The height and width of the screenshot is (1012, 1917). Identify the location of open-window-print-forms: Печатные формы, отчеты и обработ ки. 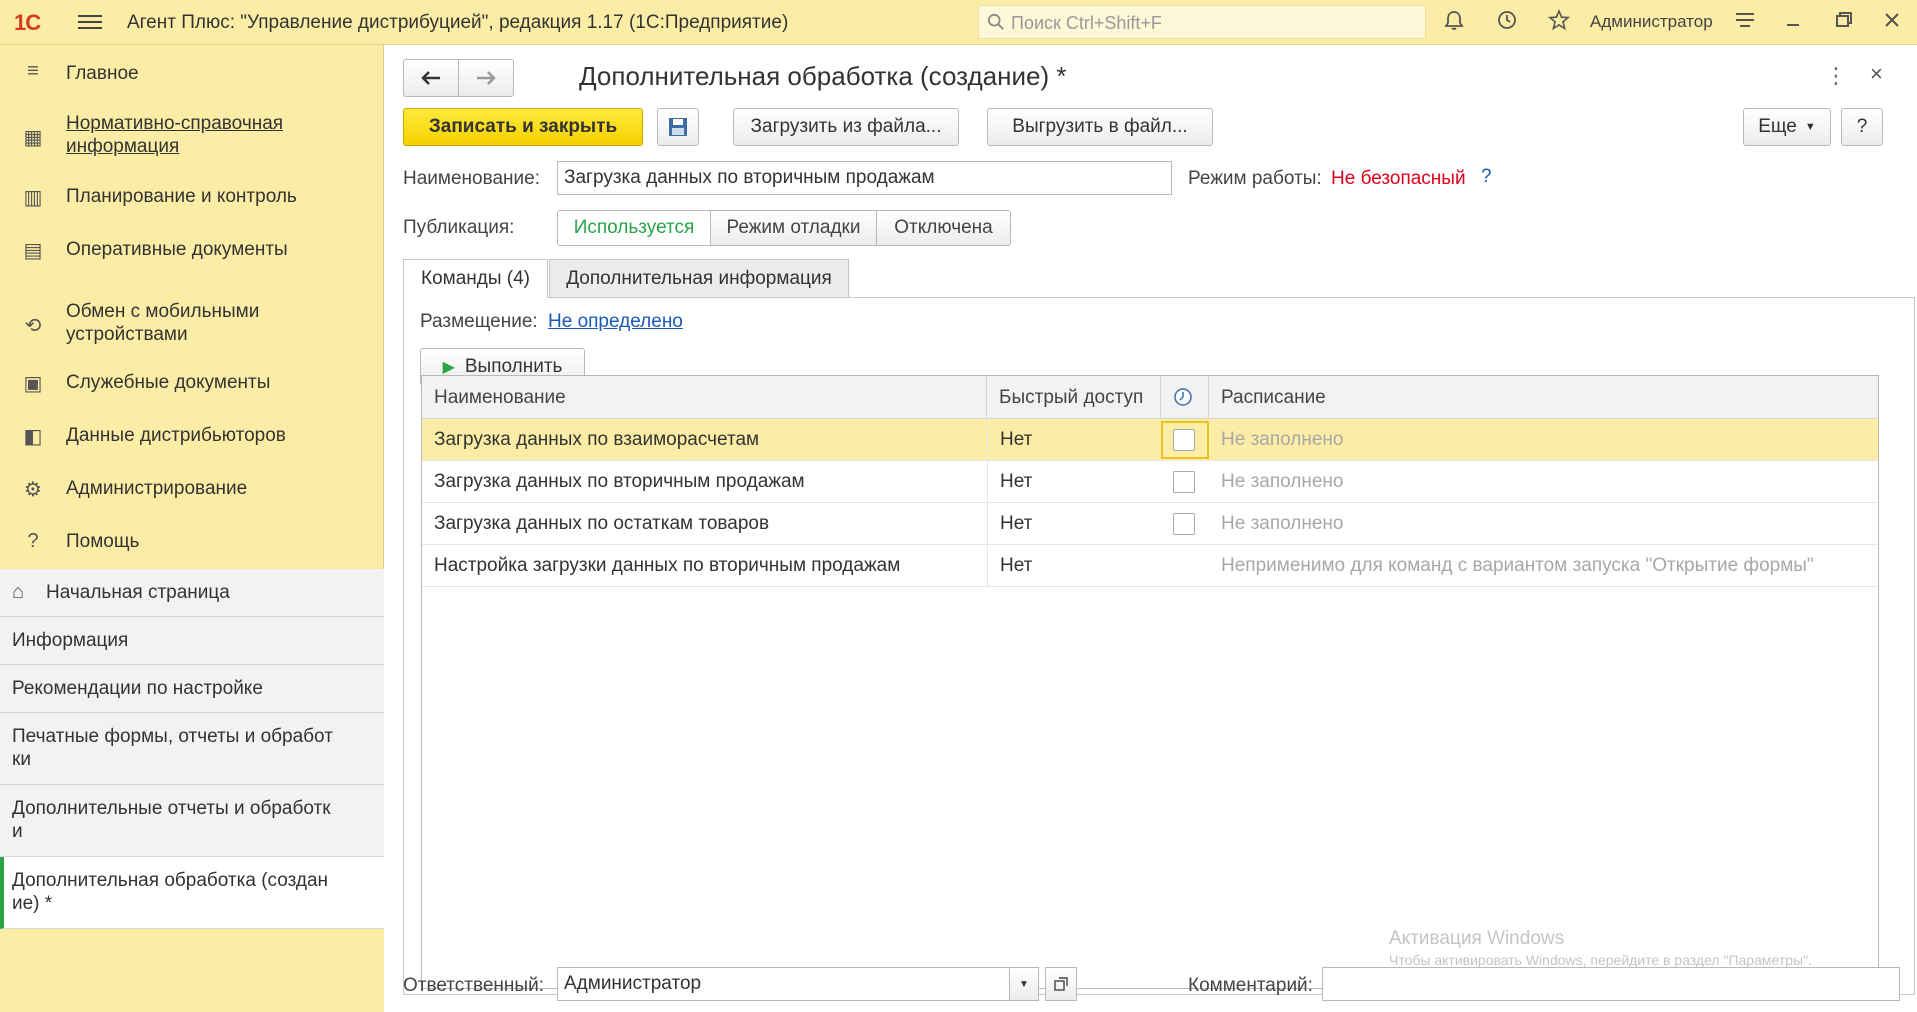
(192, 749).